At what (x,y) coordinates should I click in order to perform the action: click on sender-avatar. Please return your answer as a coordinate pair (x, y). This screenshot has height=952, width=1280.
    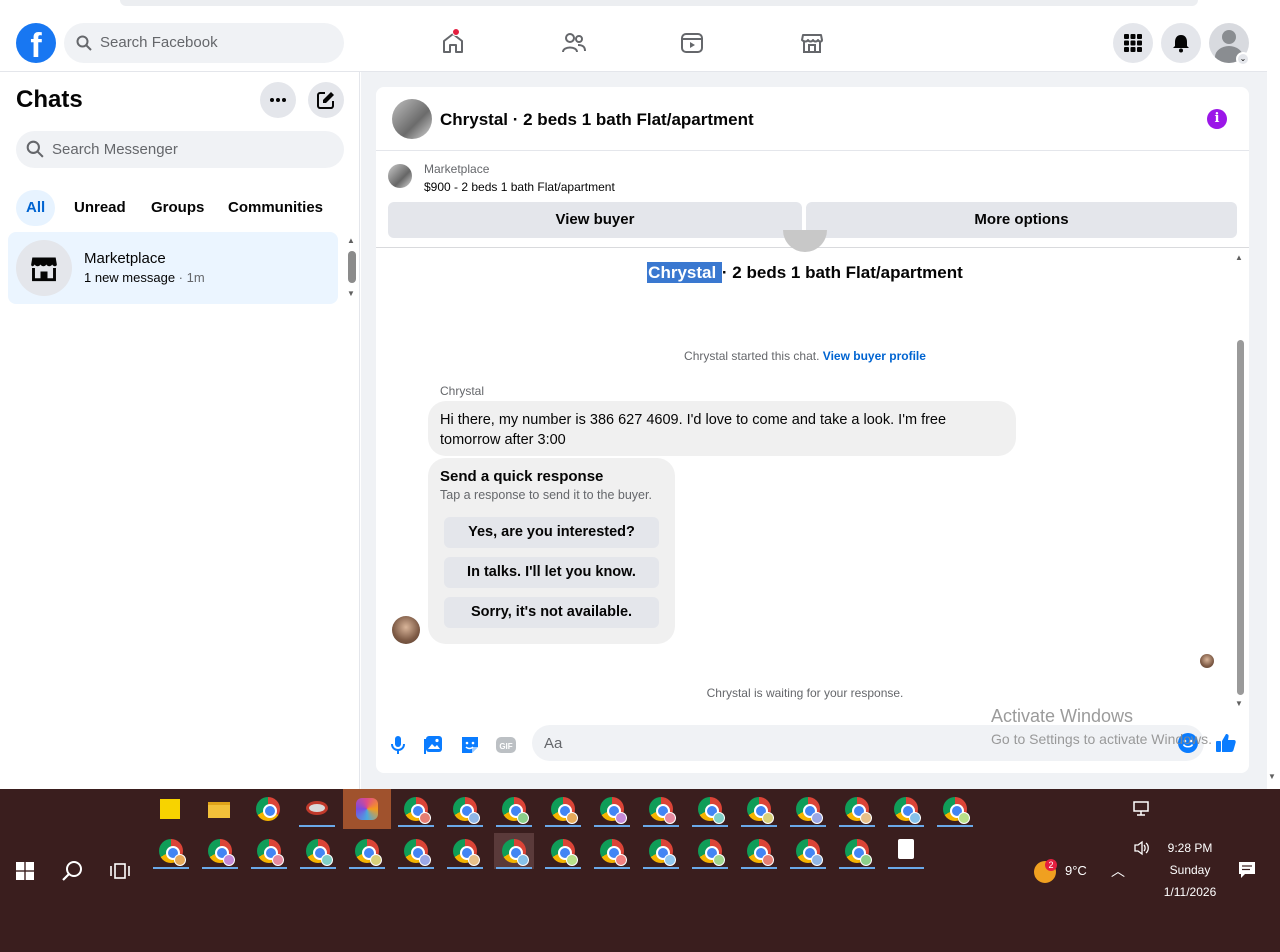
    Looking at the image, I should click on (406, 630).